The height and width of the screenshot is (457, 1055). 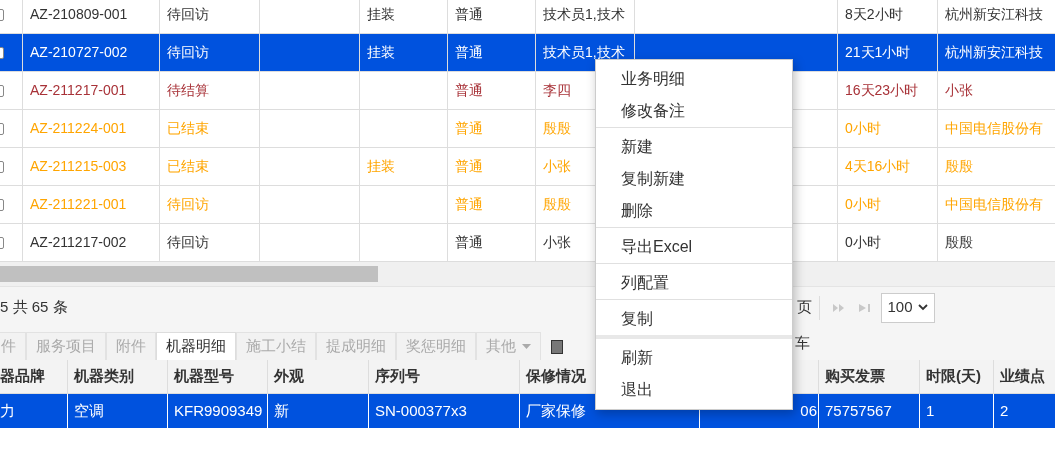 I want to click on table-cell-text: 8天2小时, so click(x=874, y=14).